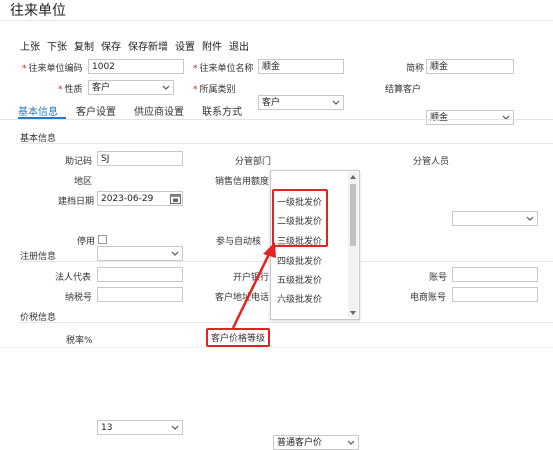  I want to click on disabled-label: 停用, so click(86, 242).